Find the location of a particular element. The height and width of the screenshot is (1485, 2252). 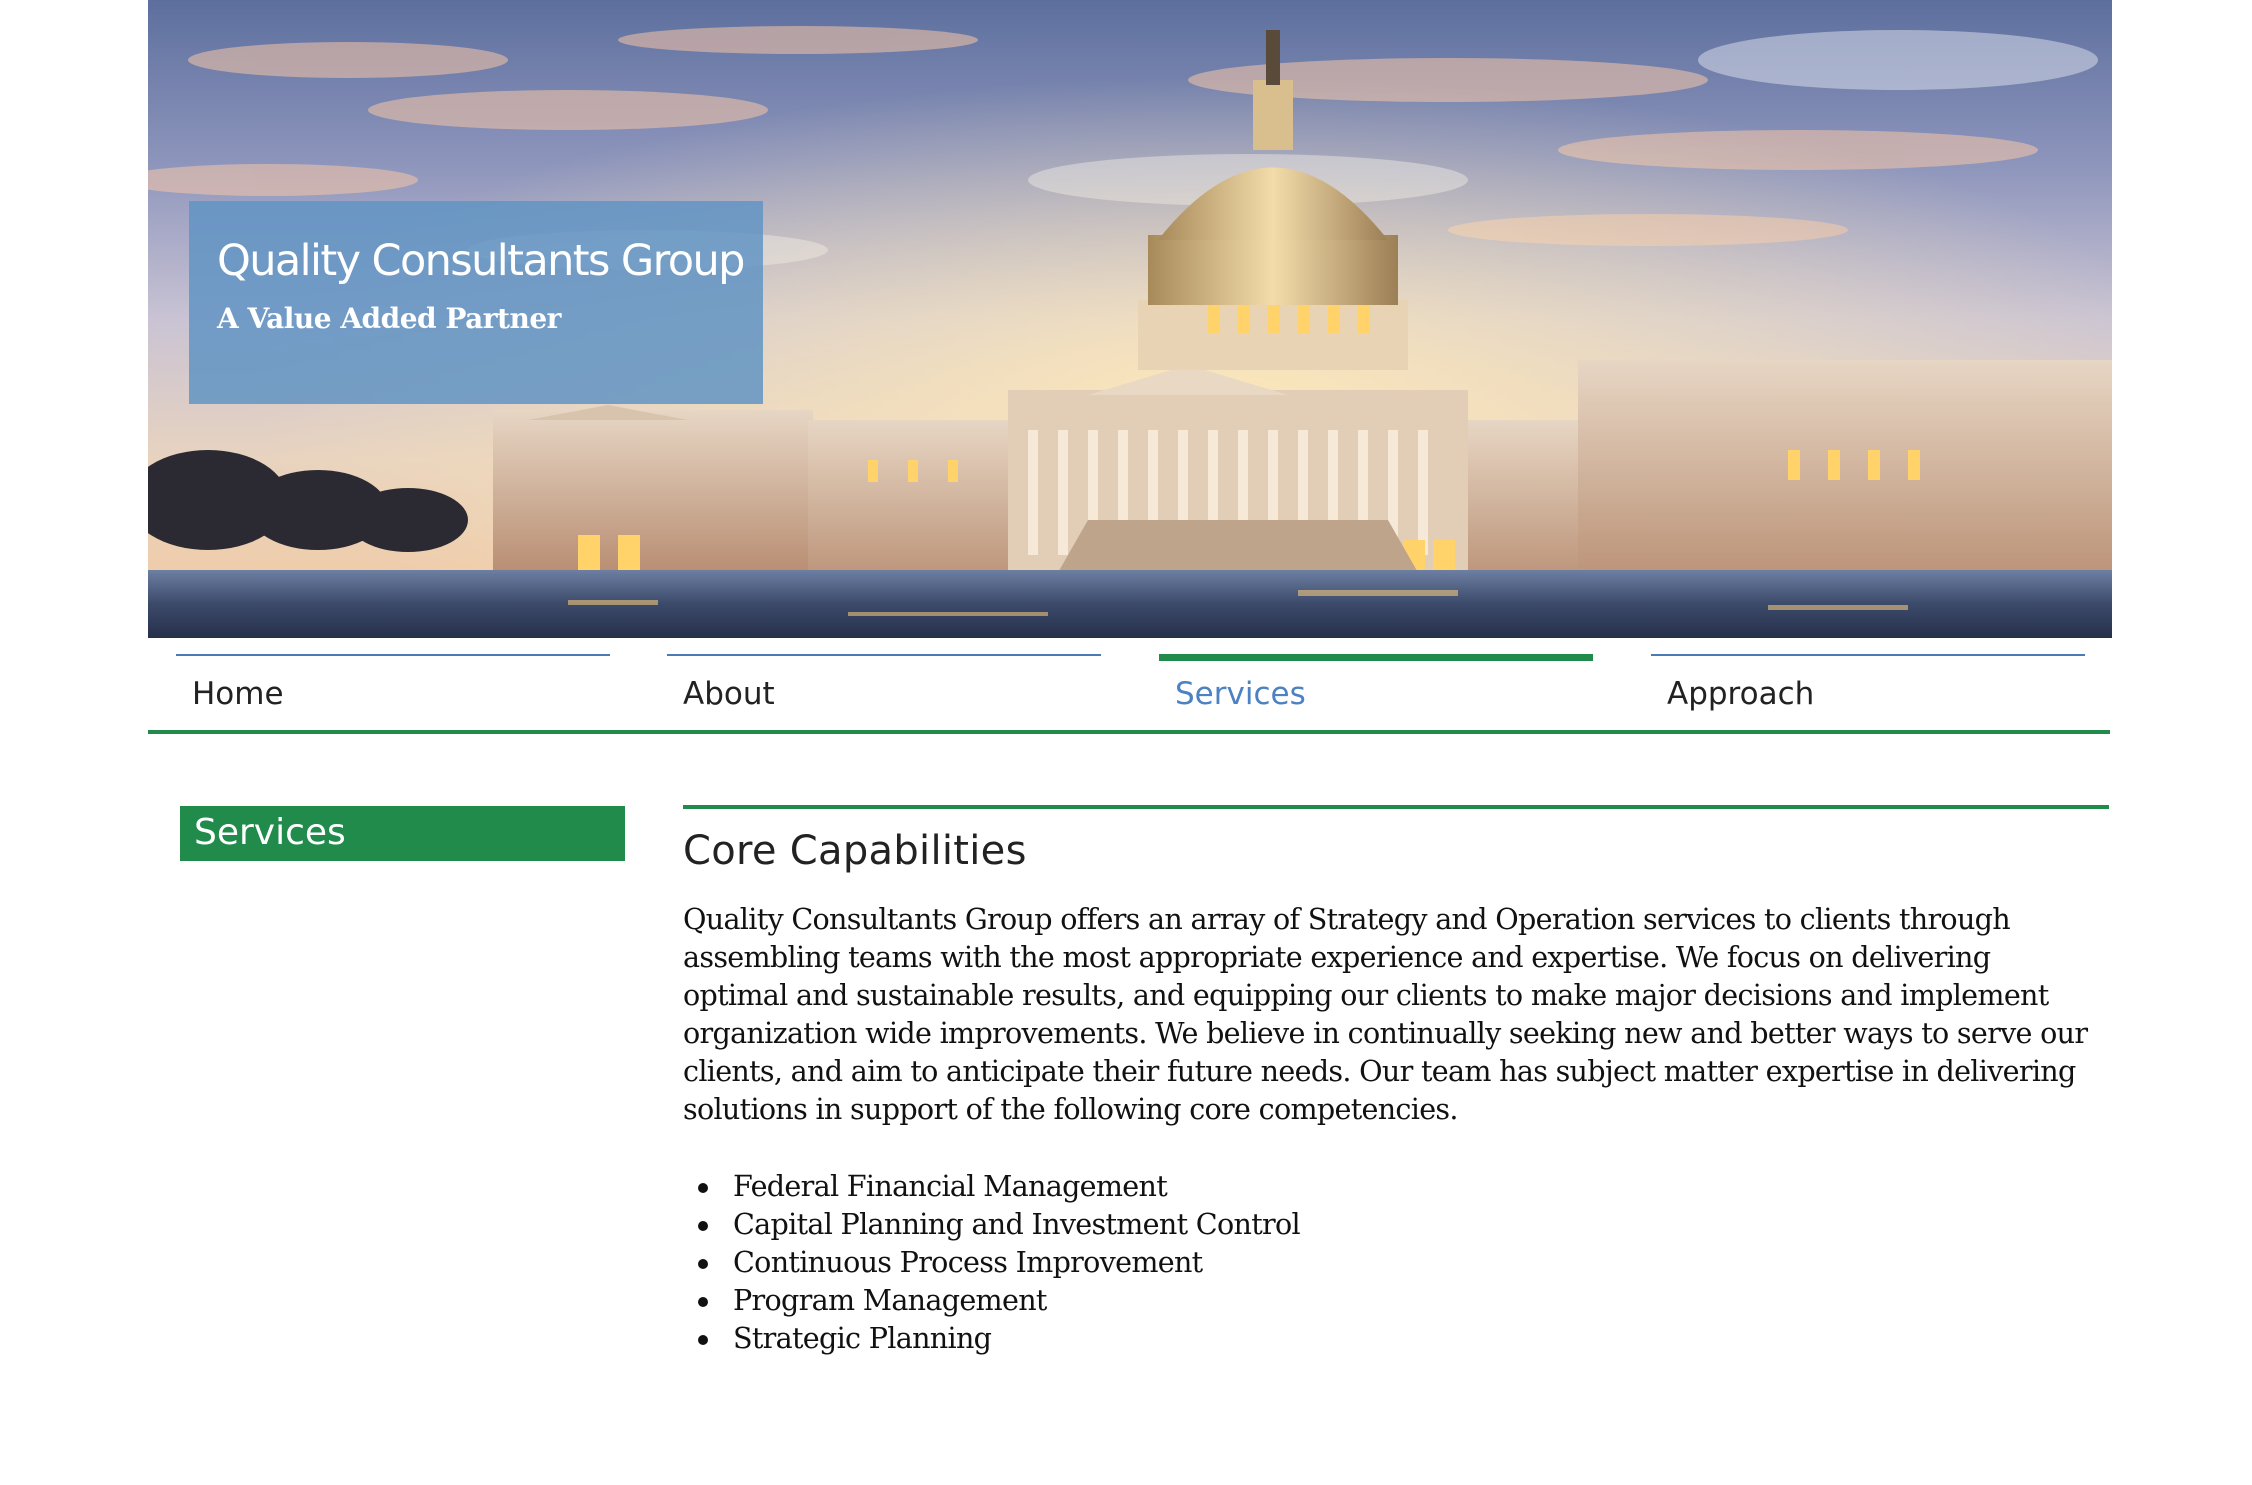

site-title: Quality Consultants Group is located at coordinates (490, 261).